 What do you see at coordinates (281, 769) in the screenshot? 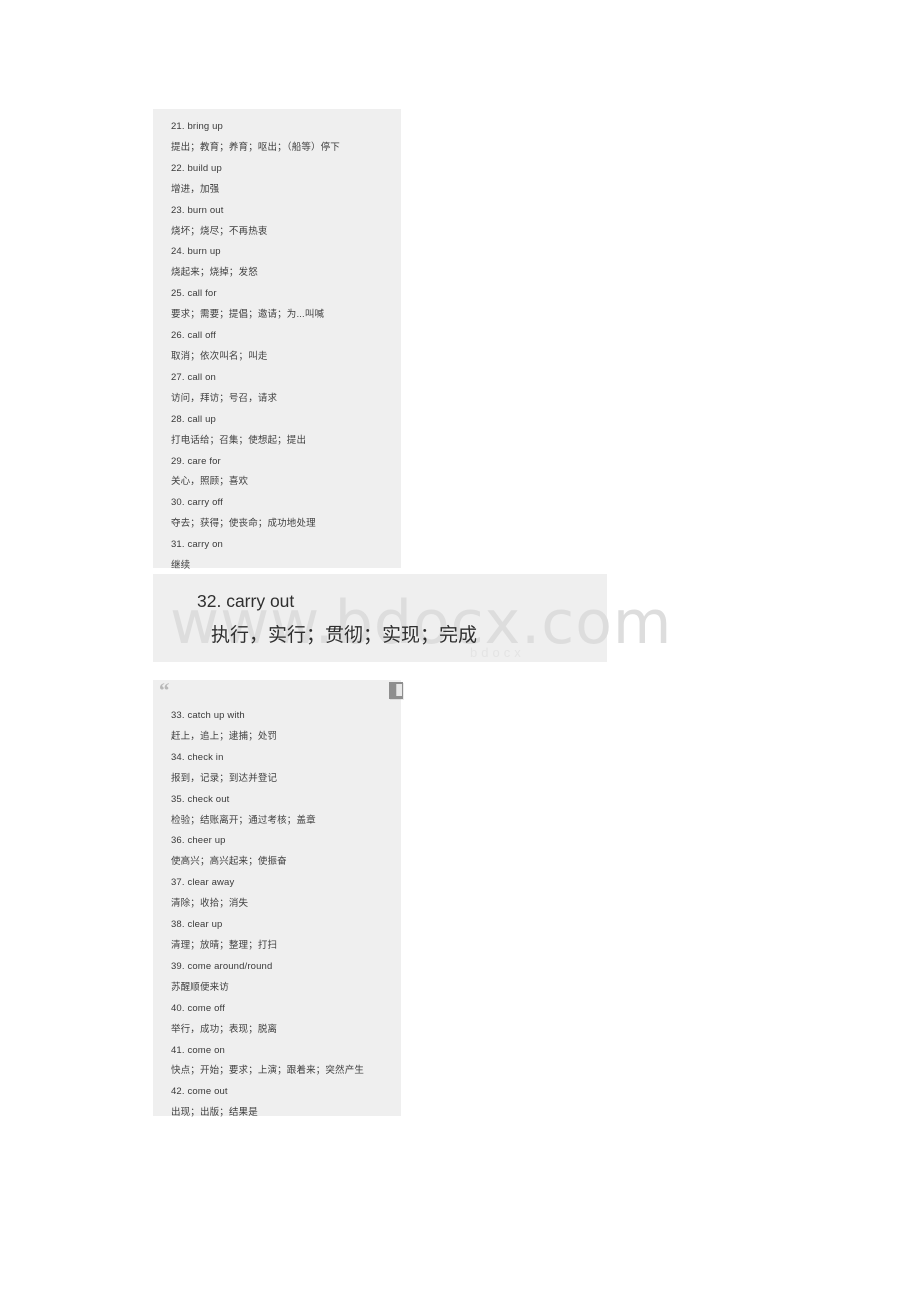
I see `list-item: 34. check in 报到，记录；到达并登记` at bounding box center [281, 769].